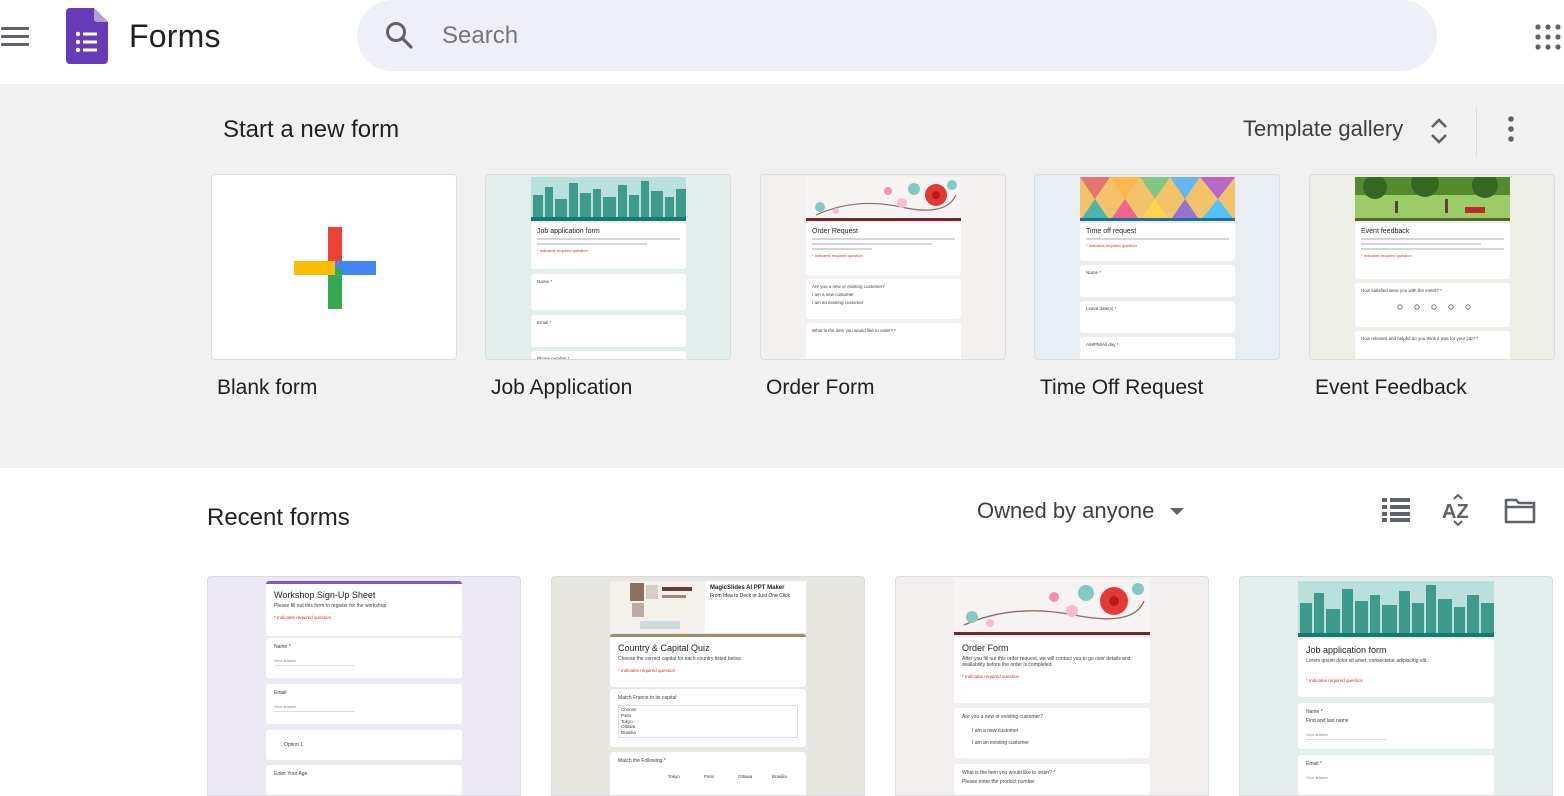 This screenshot has width=1564, height=796. What do you see at coordinates (848, 286) in the screenshot?
I see `preview-field: Are you a new or existing customer?` at bounding box center [848, 286].